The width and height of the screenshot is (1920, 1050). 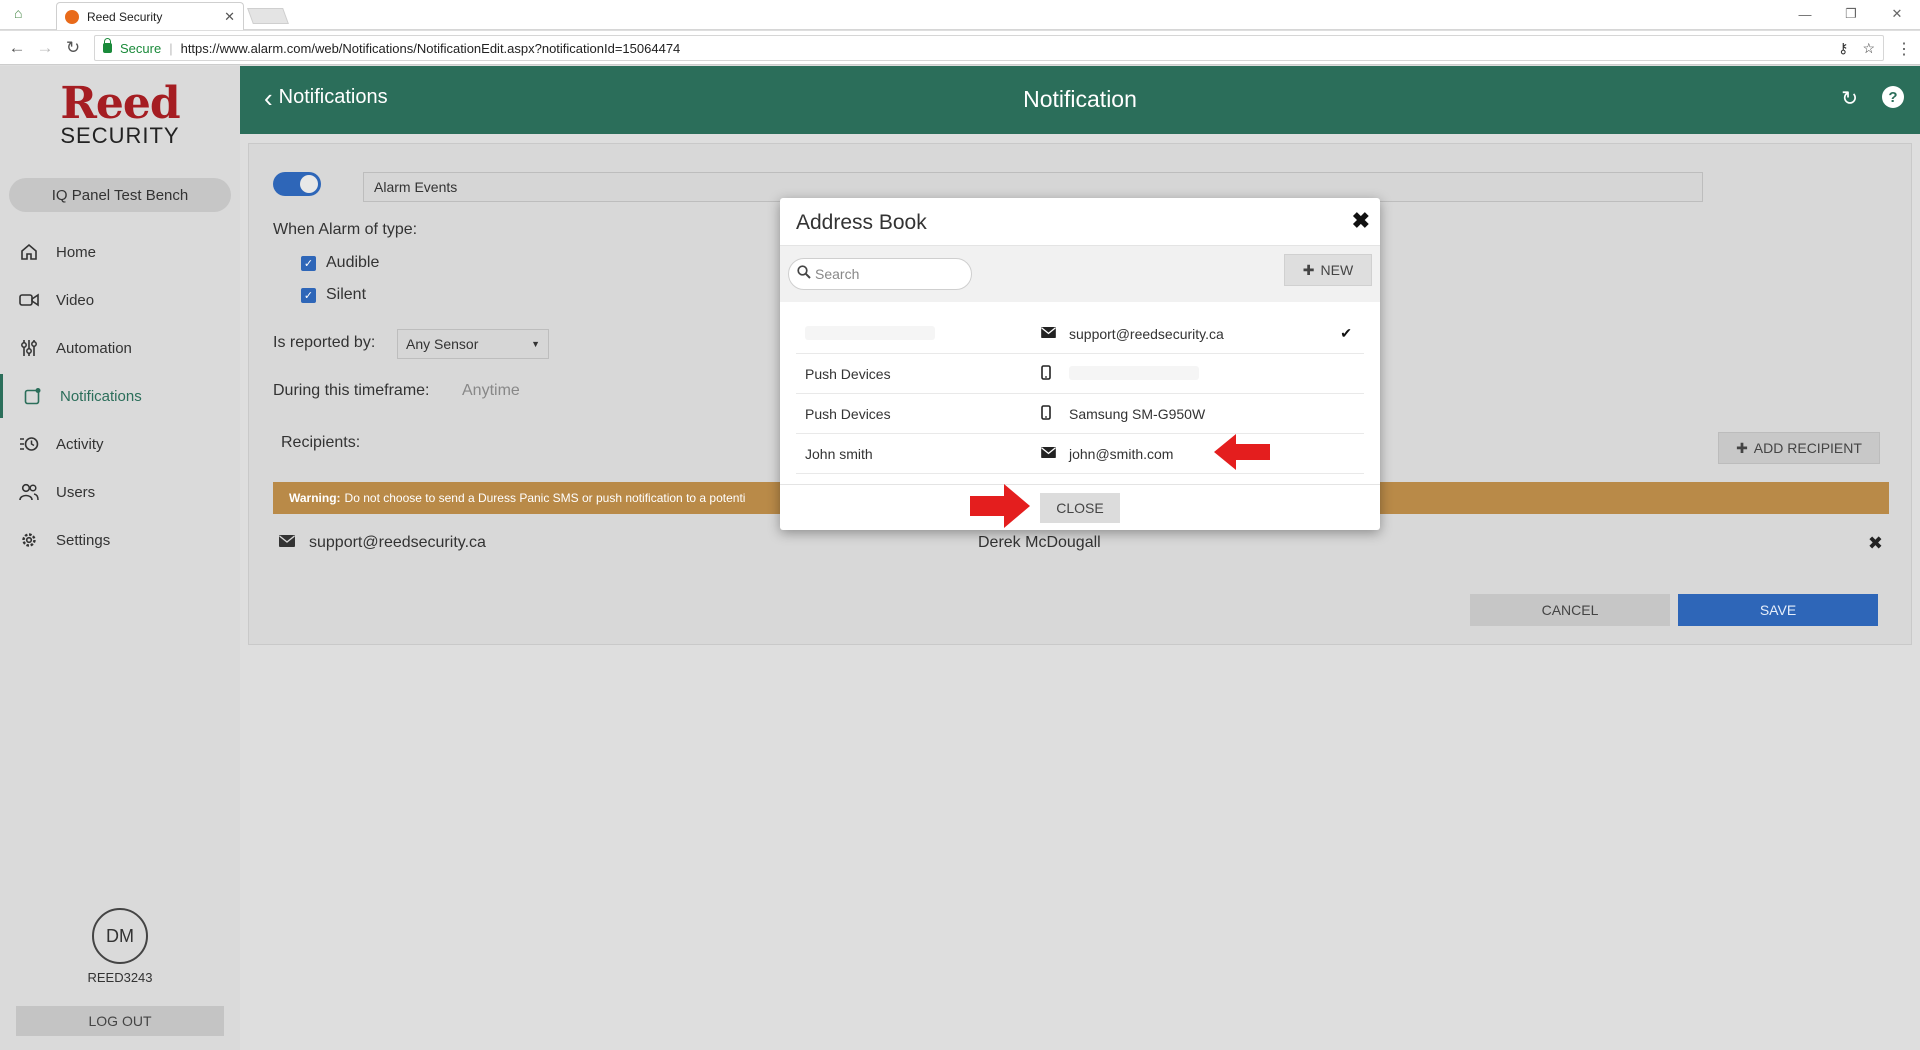 What do you see at coordinates (17, 48) in the screenshot?
I see `back-arrow-icon: ←` at bounding box center [17, 48].